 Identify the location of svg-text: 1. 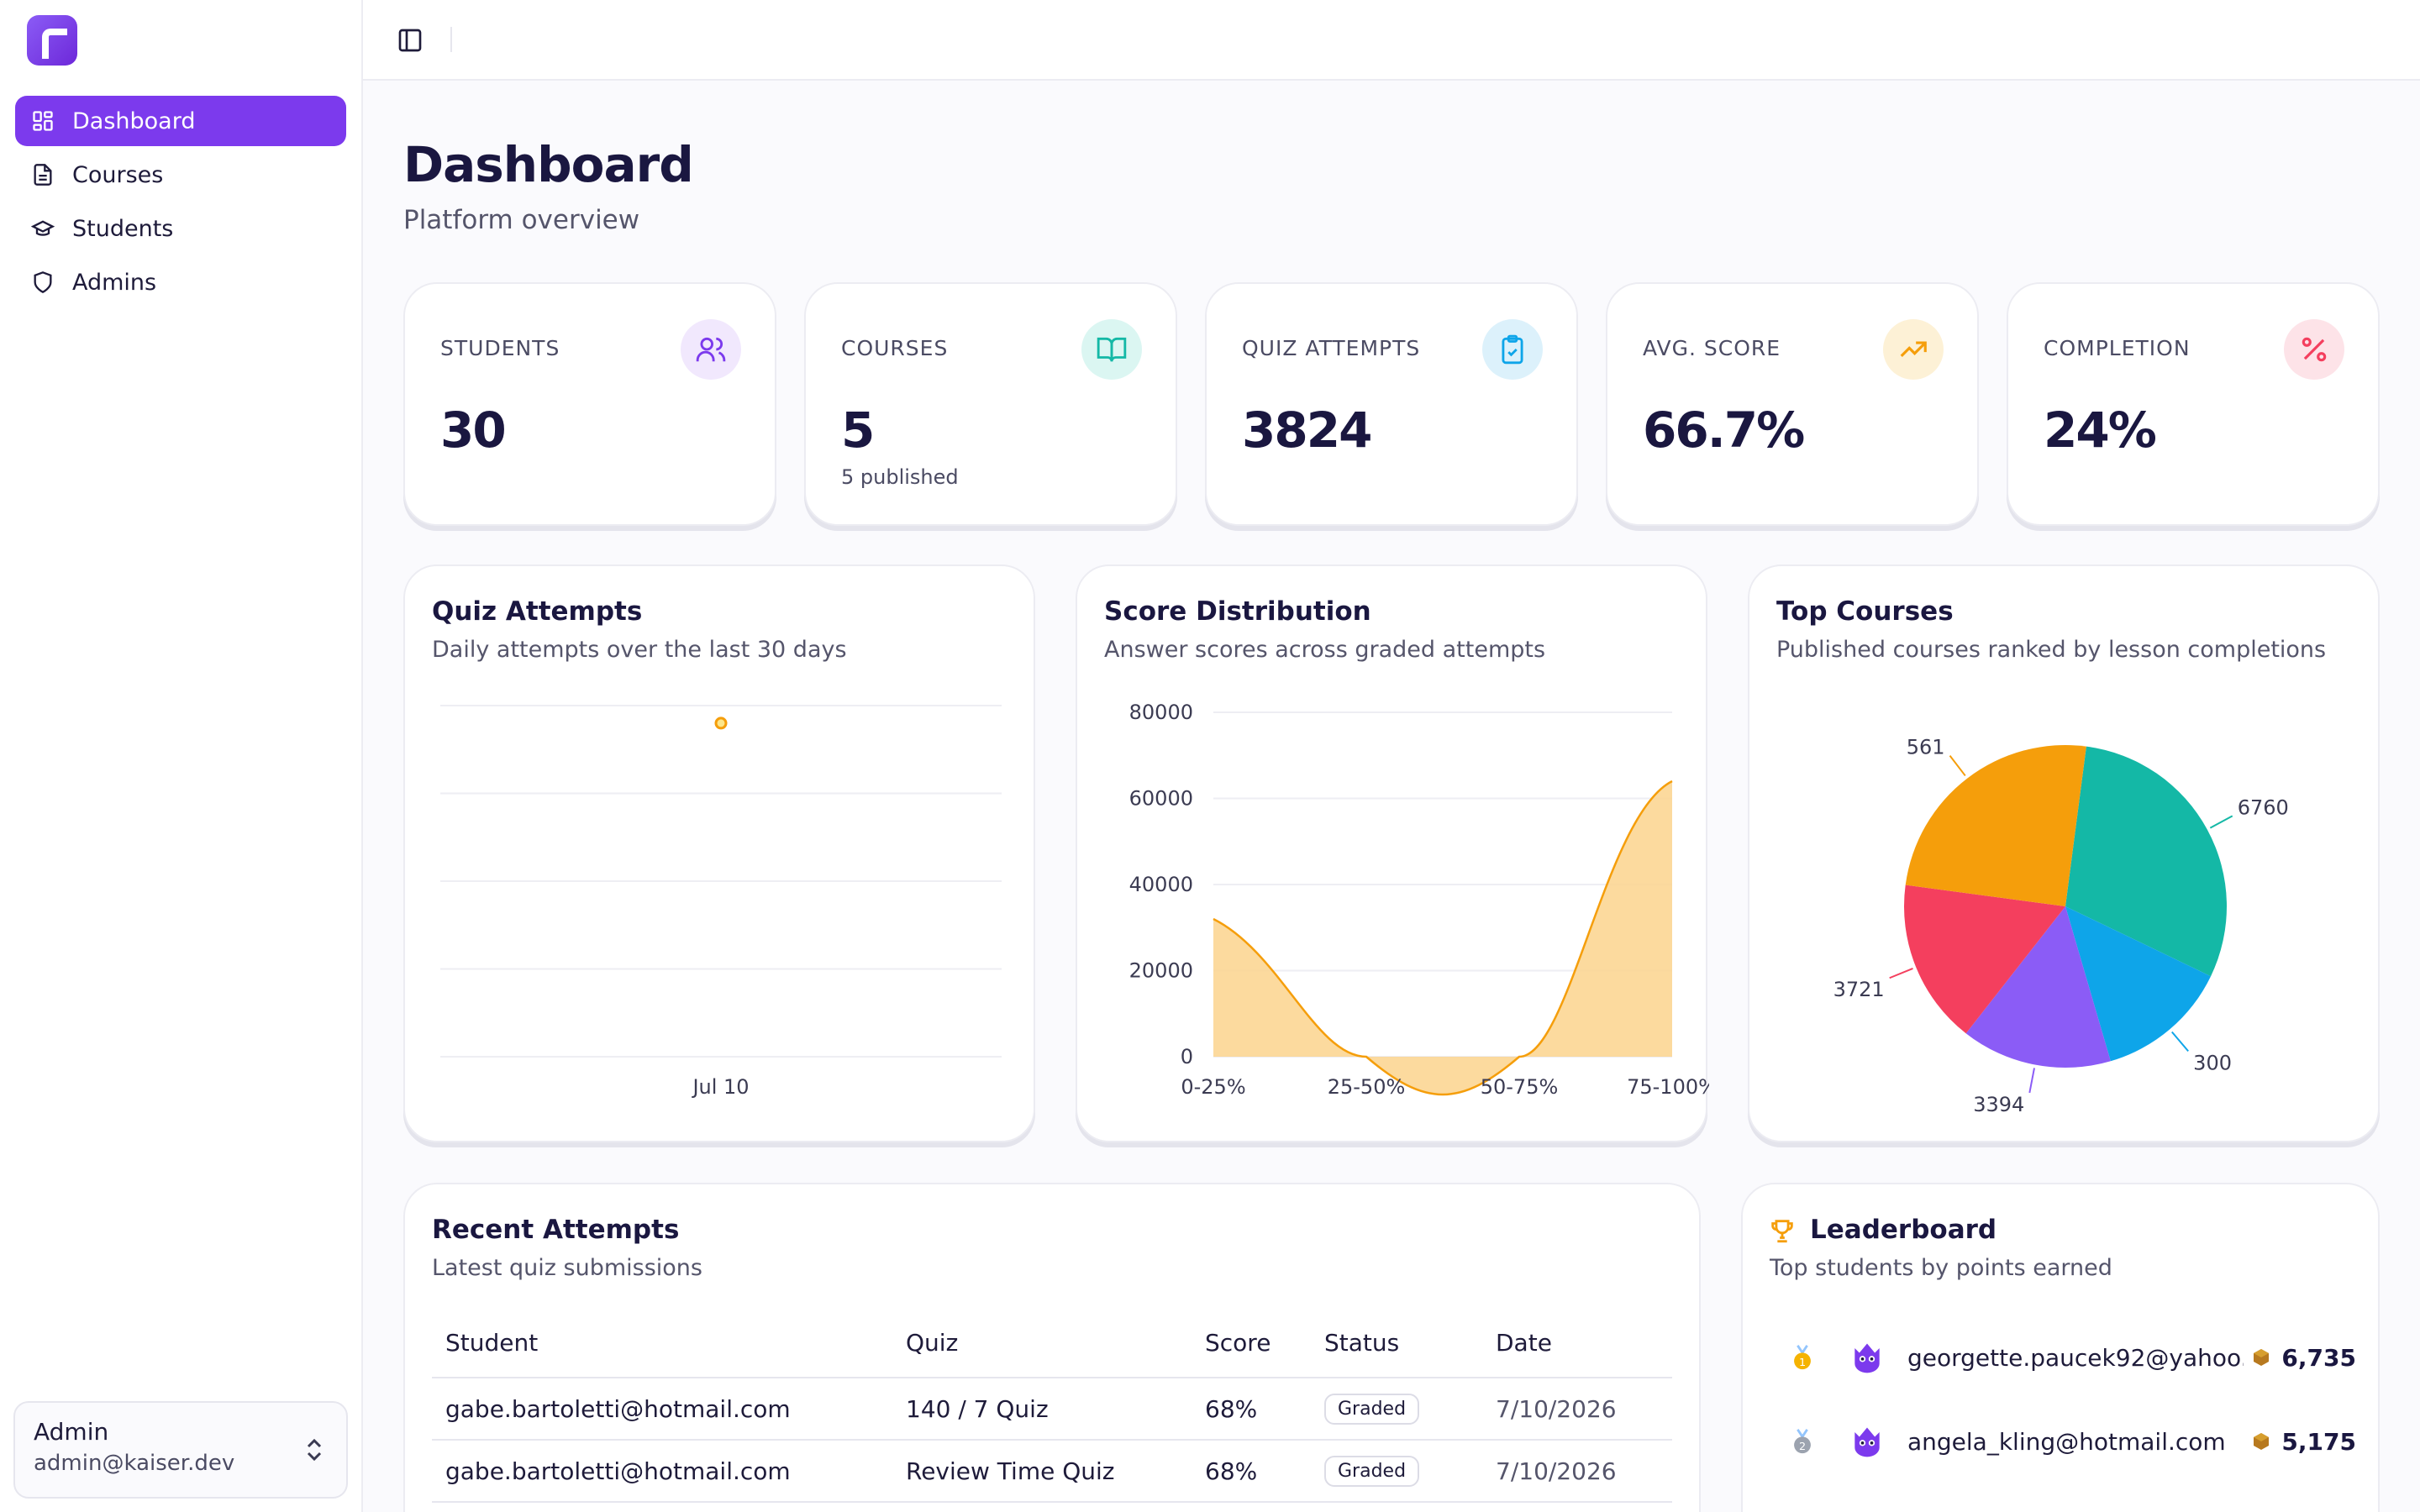
(1802, 1363).